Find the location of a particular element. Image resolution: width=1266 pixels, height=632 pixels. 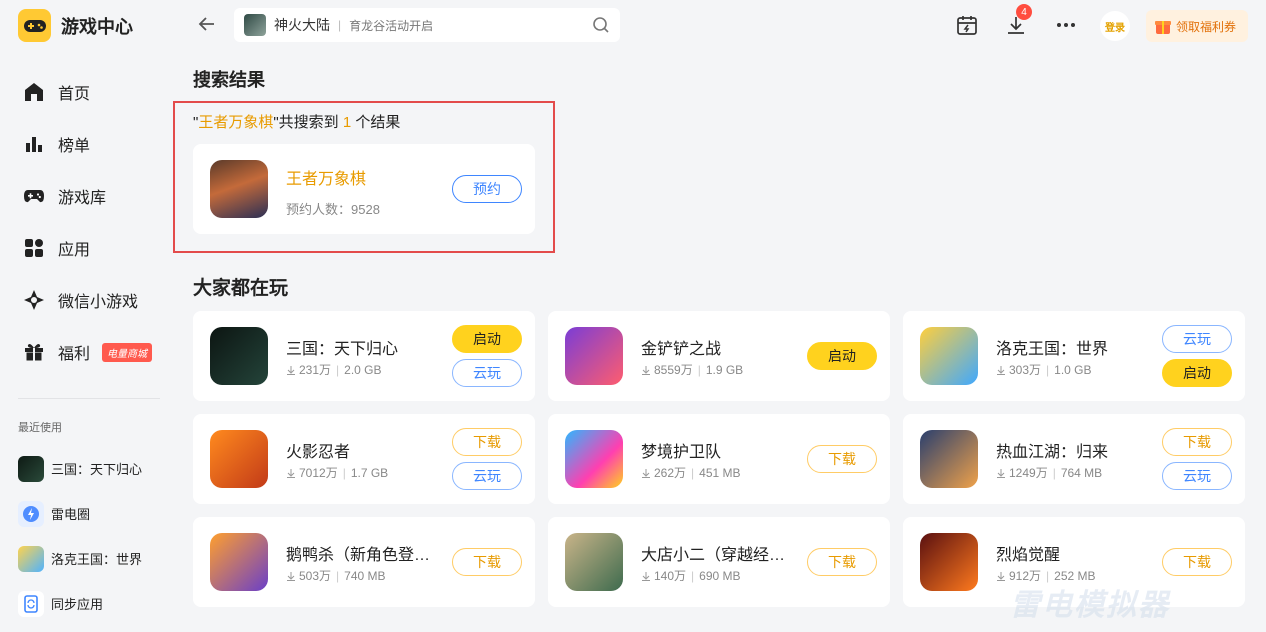

reservation-count: 预约人数：9528 is located at coordinates (333, 209).